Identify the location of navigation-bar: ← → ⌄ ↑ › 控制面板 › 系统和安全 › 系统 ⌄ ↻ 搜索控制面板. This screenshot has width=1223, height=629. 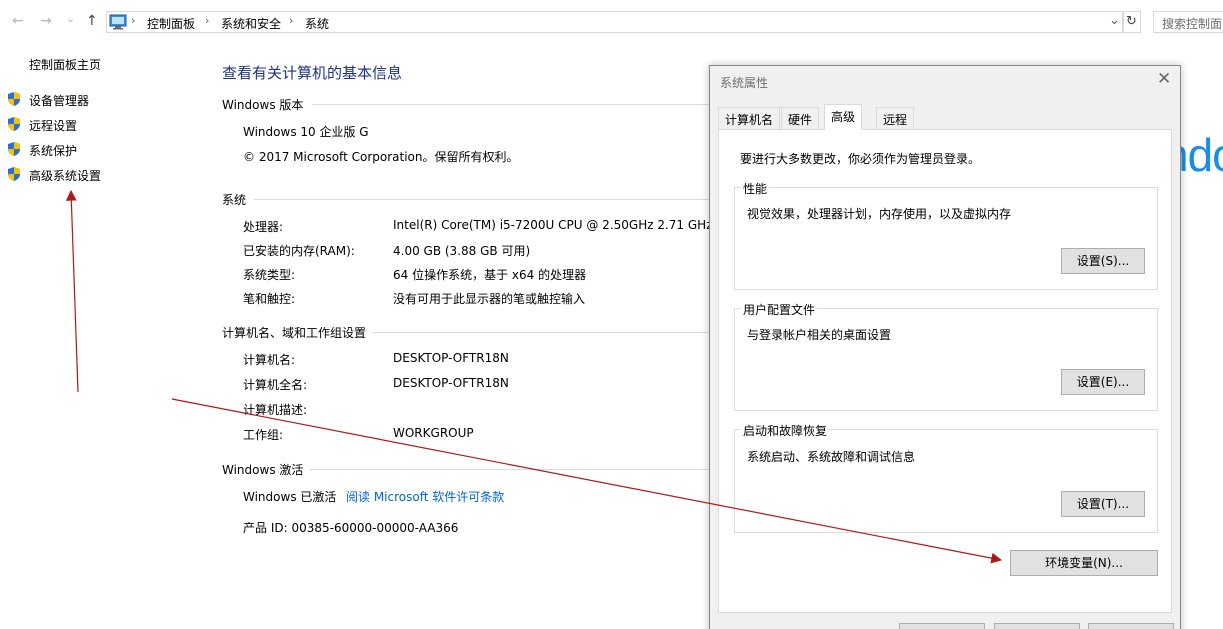
(611, 22).